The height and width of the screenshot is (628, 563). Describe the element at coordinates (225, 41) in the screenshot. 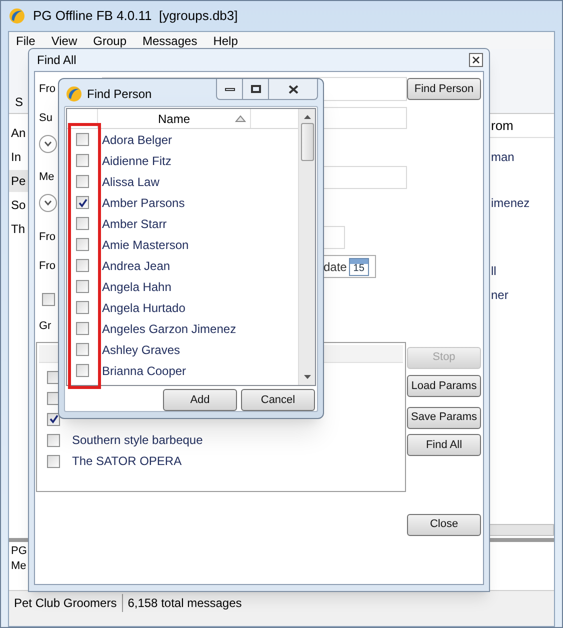

I see `menu-item: Help` at that location.